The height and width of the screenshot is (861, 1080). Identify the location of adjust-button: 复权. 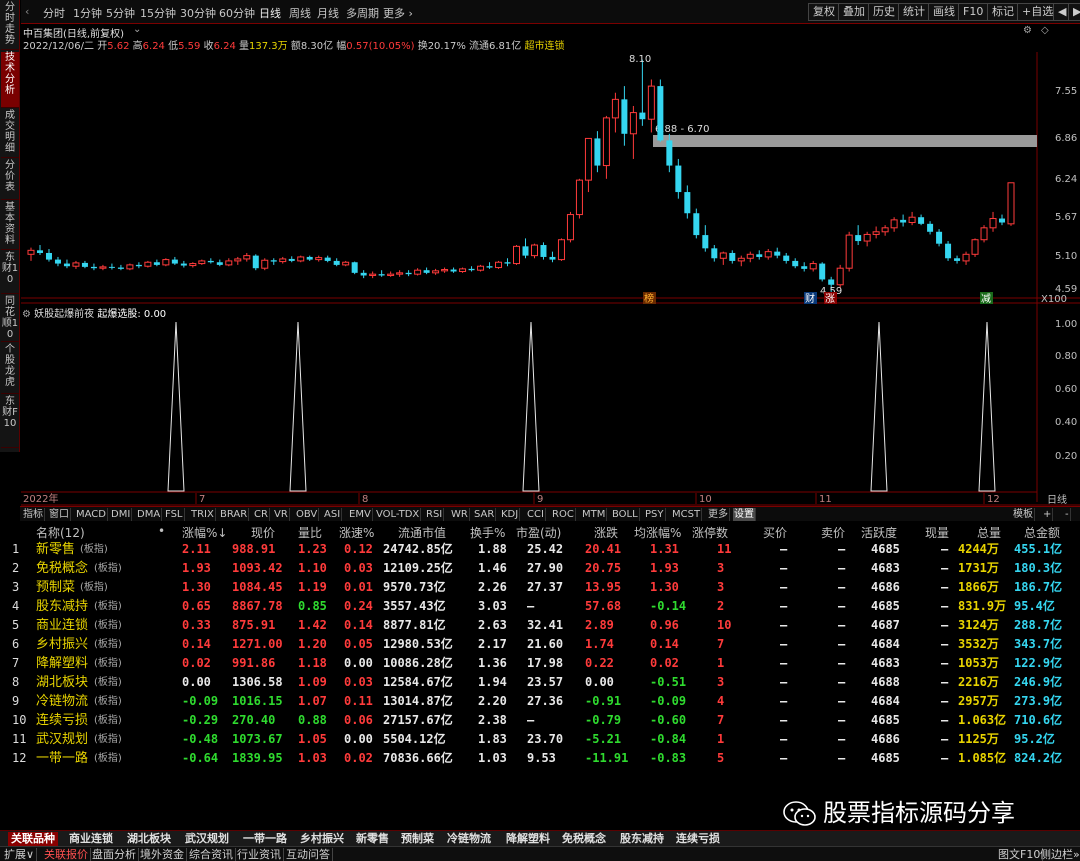
(824, 12).